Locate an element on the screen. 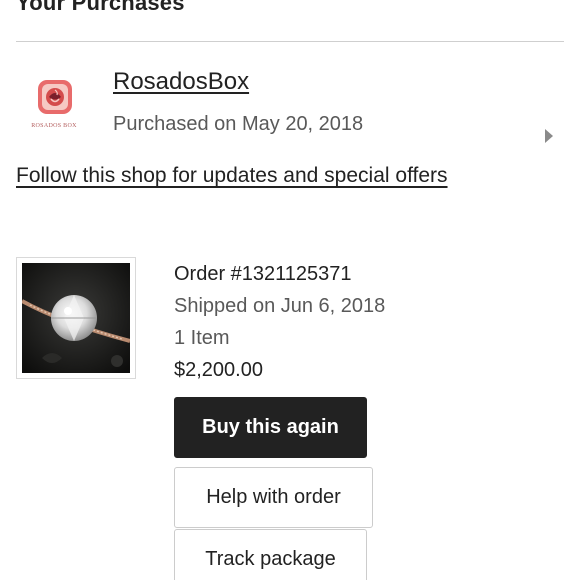 This screenshot has height=580, width=580. shipped-date: Shipped on Jun 6, 2018 is located at coordinates (280, 306).